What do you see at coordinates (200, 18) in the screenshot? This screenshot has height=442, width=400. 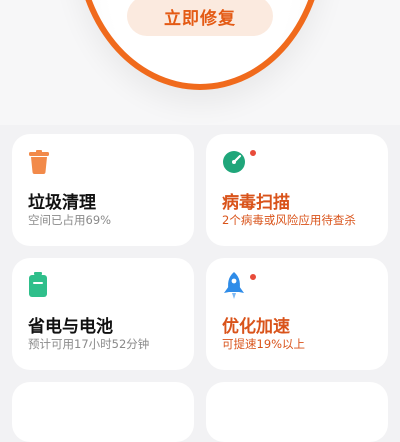 I see `fix-now-button: 立即修复` at bounding box center [200, 18].